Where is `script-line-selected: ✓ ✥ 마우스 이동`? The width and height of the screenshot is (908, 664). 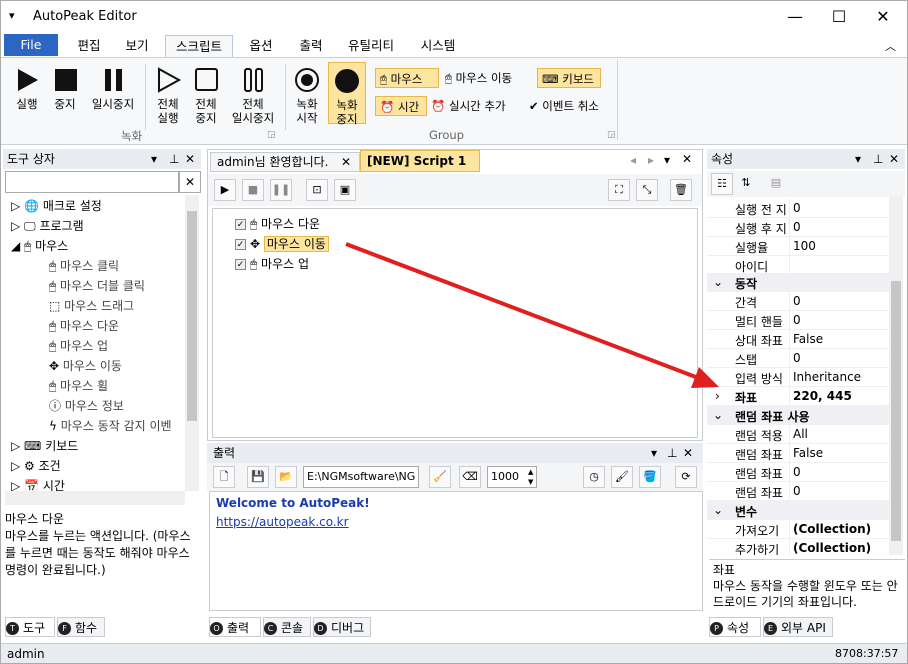 script-line-selected: ✓ ✥ 마우스 이동 is located at coordinates (282, 243).